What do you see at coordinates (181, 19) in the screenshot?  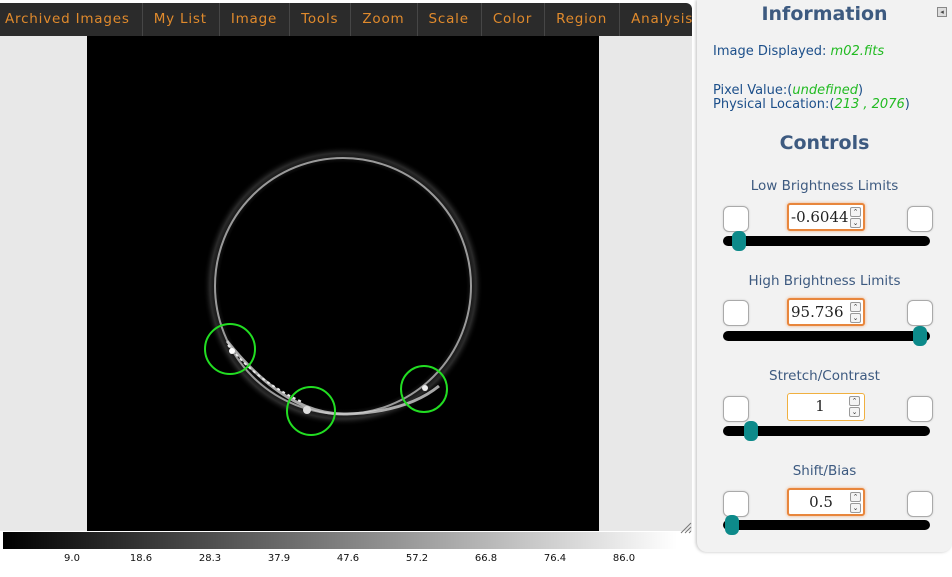 I see `menu-my-list: My List` at bounding box center [181, 19].